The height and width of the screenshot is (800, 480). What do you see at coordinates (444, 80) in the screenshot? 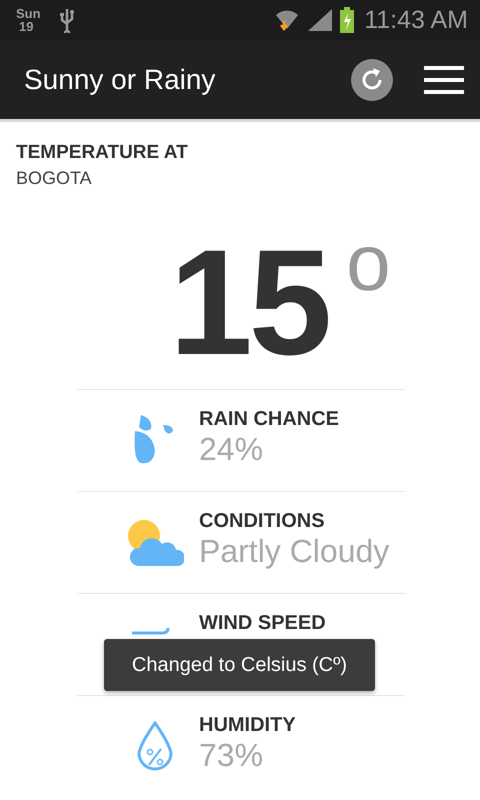
I see `menu-icon` at bounding box center [444, 80].